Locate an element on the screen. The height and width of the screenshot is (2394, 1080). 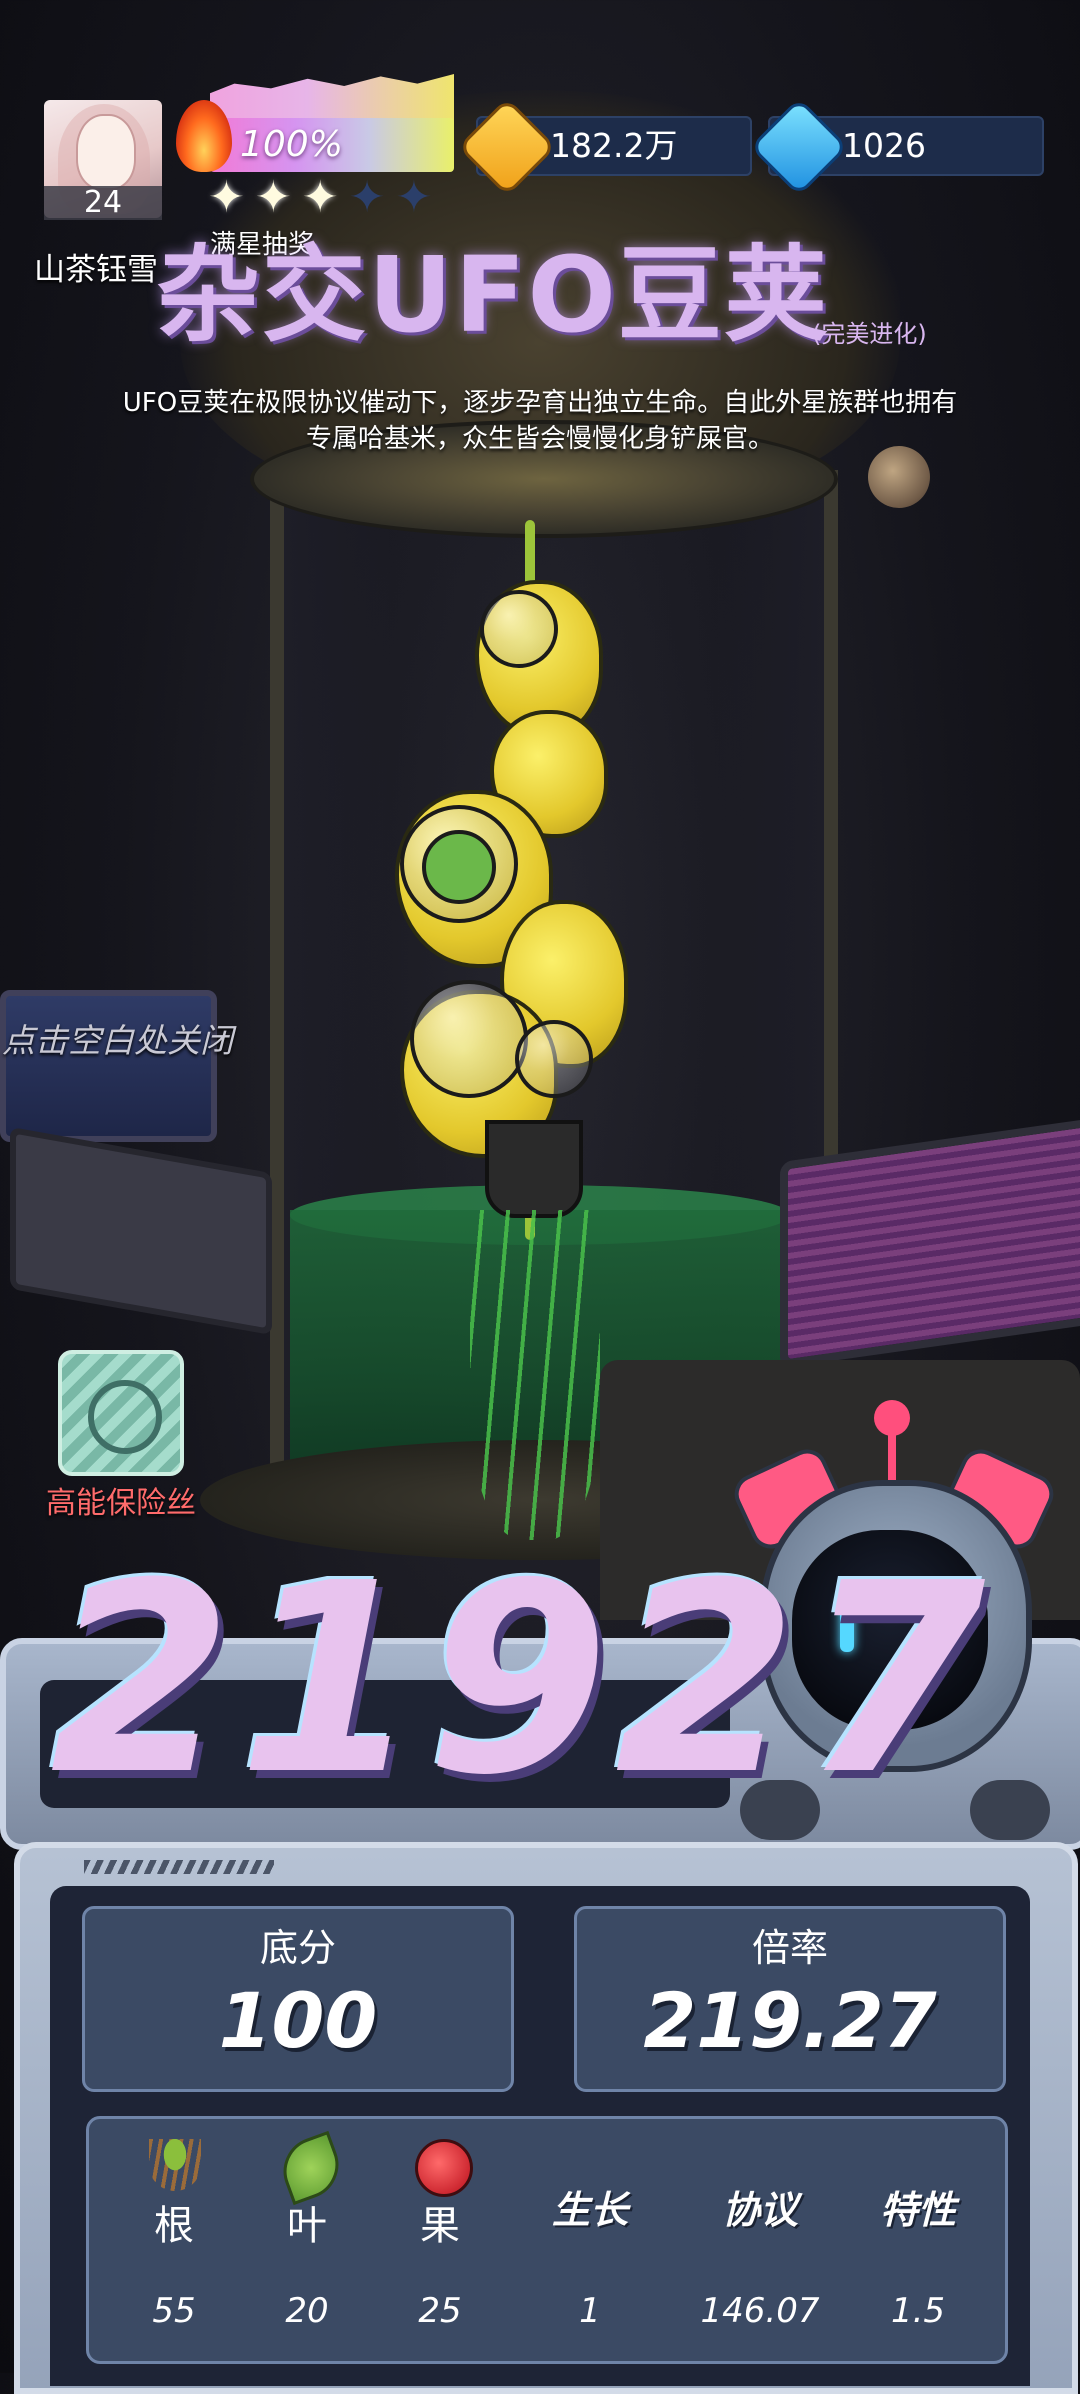
breakdown-label: 叶 is located at coordinates (307, 2226).